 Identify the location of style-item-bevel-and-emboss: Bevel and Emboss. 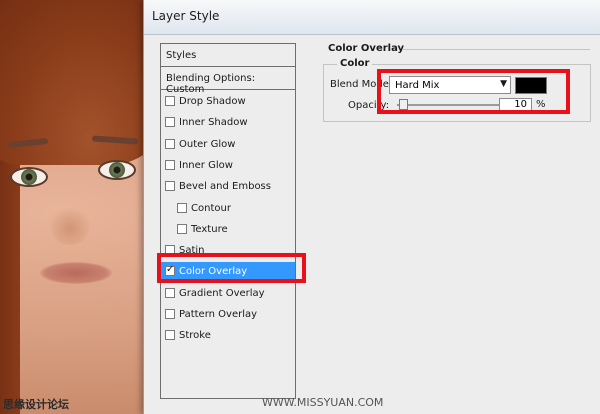
(228, 187).